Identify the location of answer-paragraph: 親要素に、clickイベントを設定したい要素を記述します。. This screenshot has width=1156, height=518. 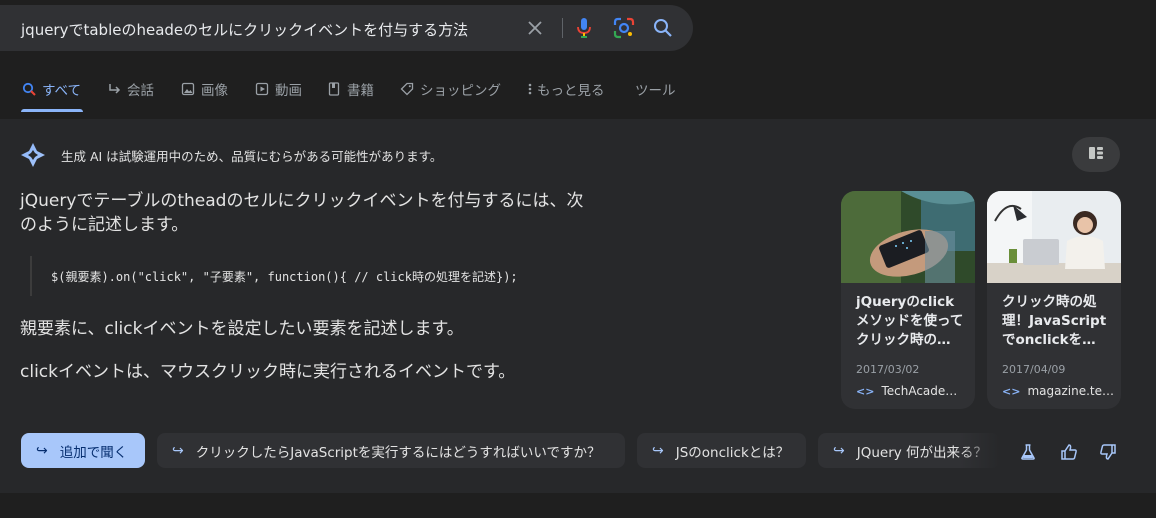
(242, 329).